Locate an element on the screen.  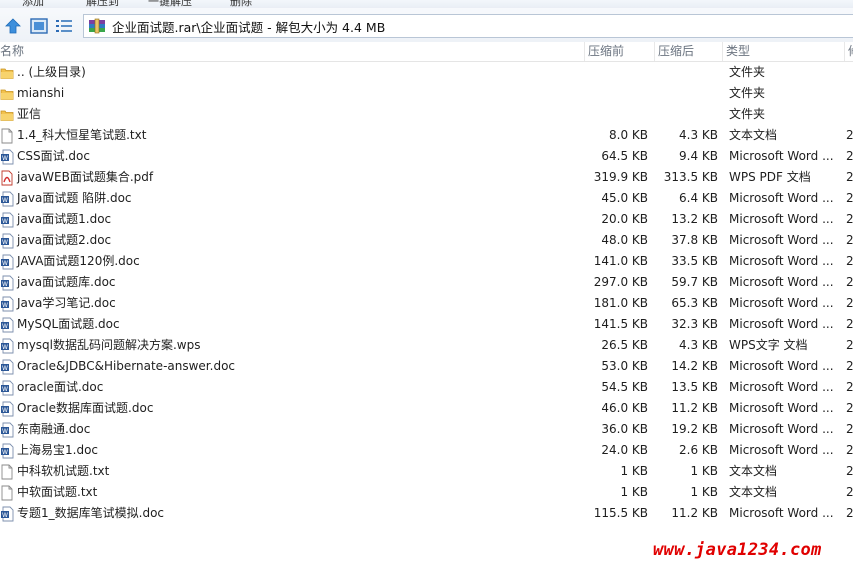
extract-to-button: 解压到 is located at coordinates (102, 4).